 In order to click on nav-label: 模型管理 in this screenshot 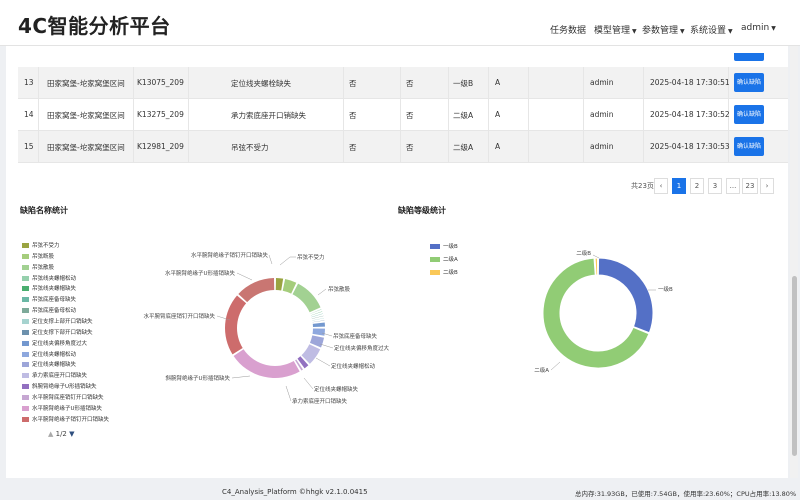, I will do `click(612, 31)`.